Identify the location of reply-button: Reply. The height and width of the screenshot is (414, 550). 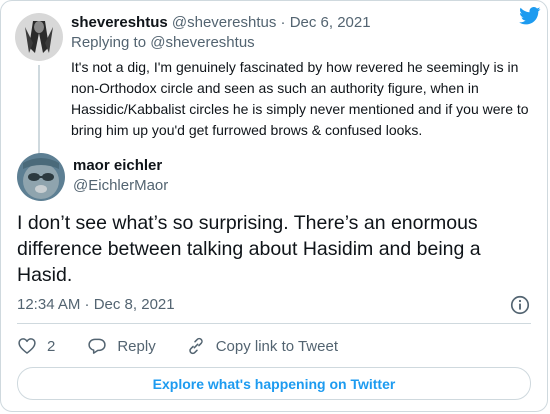
(121, 346).